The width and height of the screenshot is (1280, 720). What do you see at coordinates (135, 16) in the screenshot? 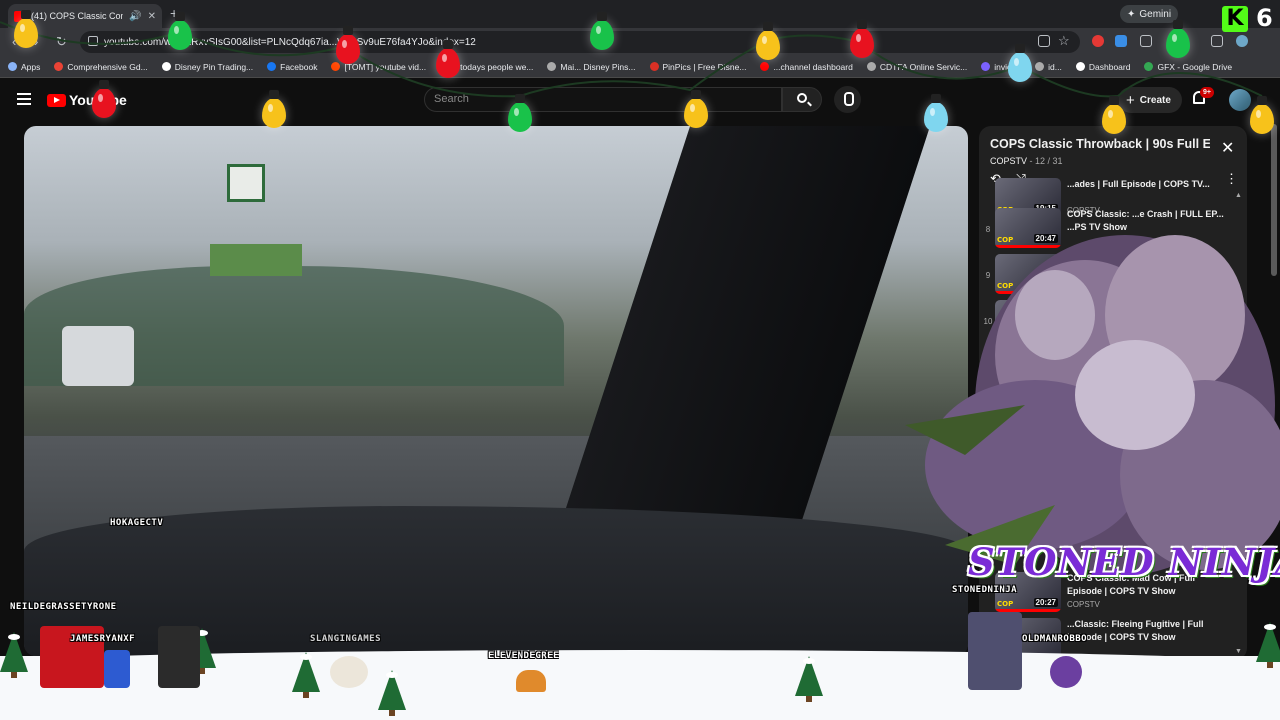
I see `speaker-icon: 🔊` at bounding box center [135, 16].